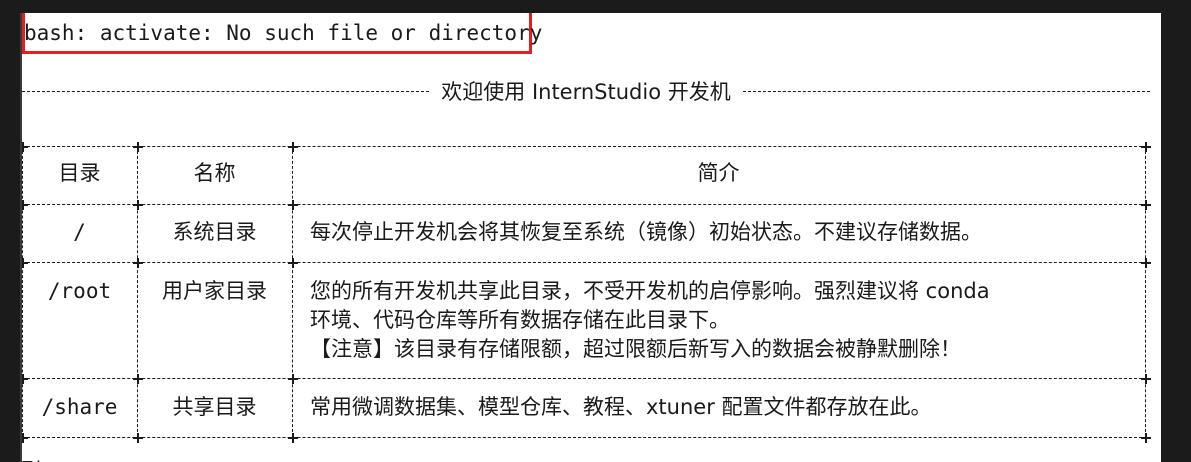 The height and width of the screenshot is (462, 1191). I want to click on row-name: 用户家目录, so click(214, 291).